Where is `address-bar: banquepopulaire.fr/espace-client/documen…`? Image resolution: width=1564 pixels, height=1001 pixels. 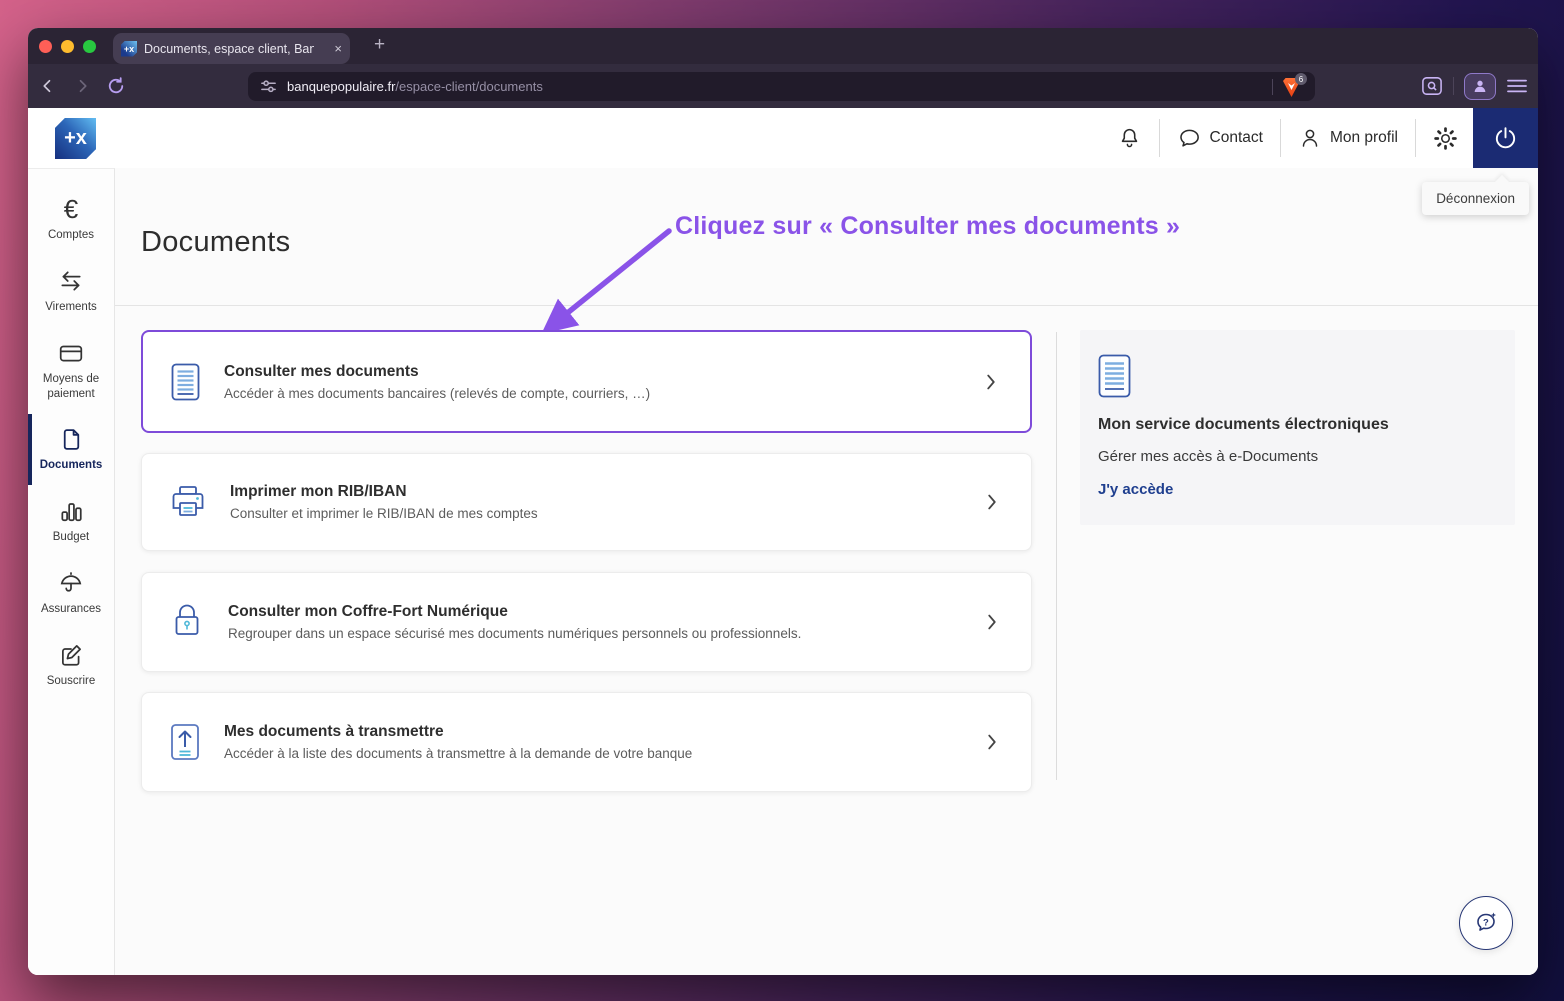 address-bar: banquepopulaire.fr/espace-client/documen… is located at coordinates (781, 86).